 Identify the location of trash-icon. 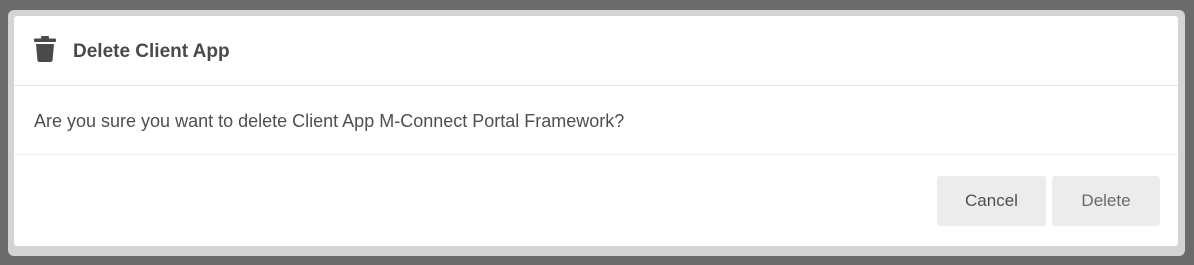
(45, 49).